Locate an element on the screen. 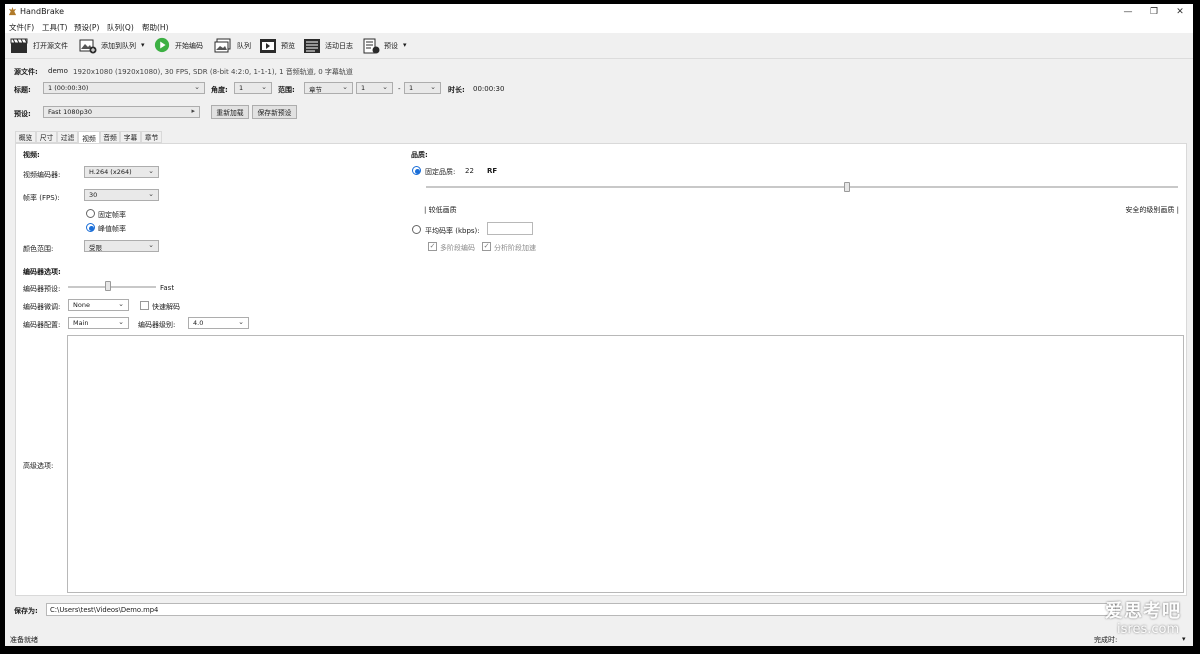 The height and width of the screenshot is (654, 1200). quality-slider-track is located at coordinates (802, 187).